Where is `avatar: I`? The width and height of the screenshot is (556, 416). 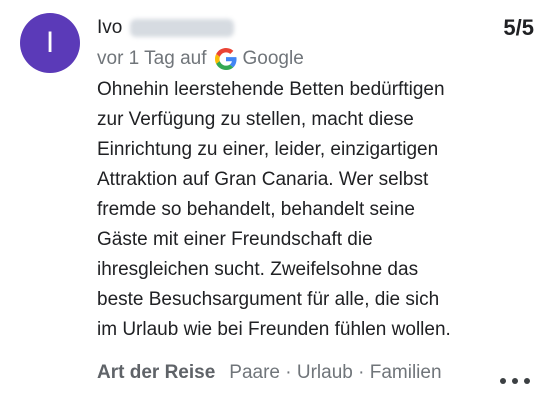 avatar: I is located at coordinates (50, 43).